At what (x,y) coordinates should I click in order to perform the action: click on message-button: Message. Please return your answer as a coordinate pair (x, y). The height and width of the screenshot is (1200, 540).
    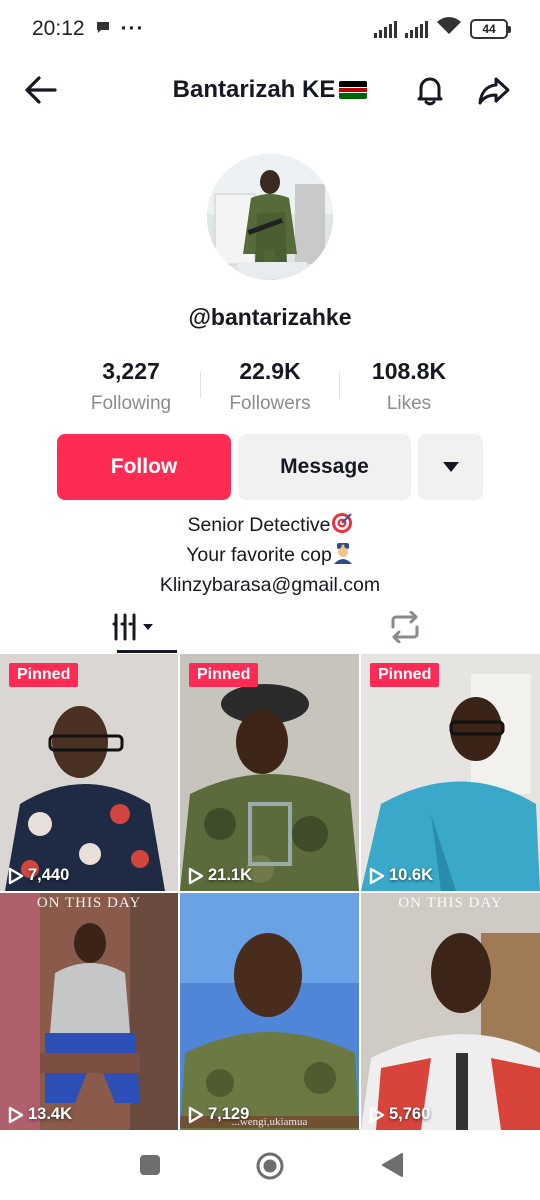
    Looking at the image, I should click on (324, 467).